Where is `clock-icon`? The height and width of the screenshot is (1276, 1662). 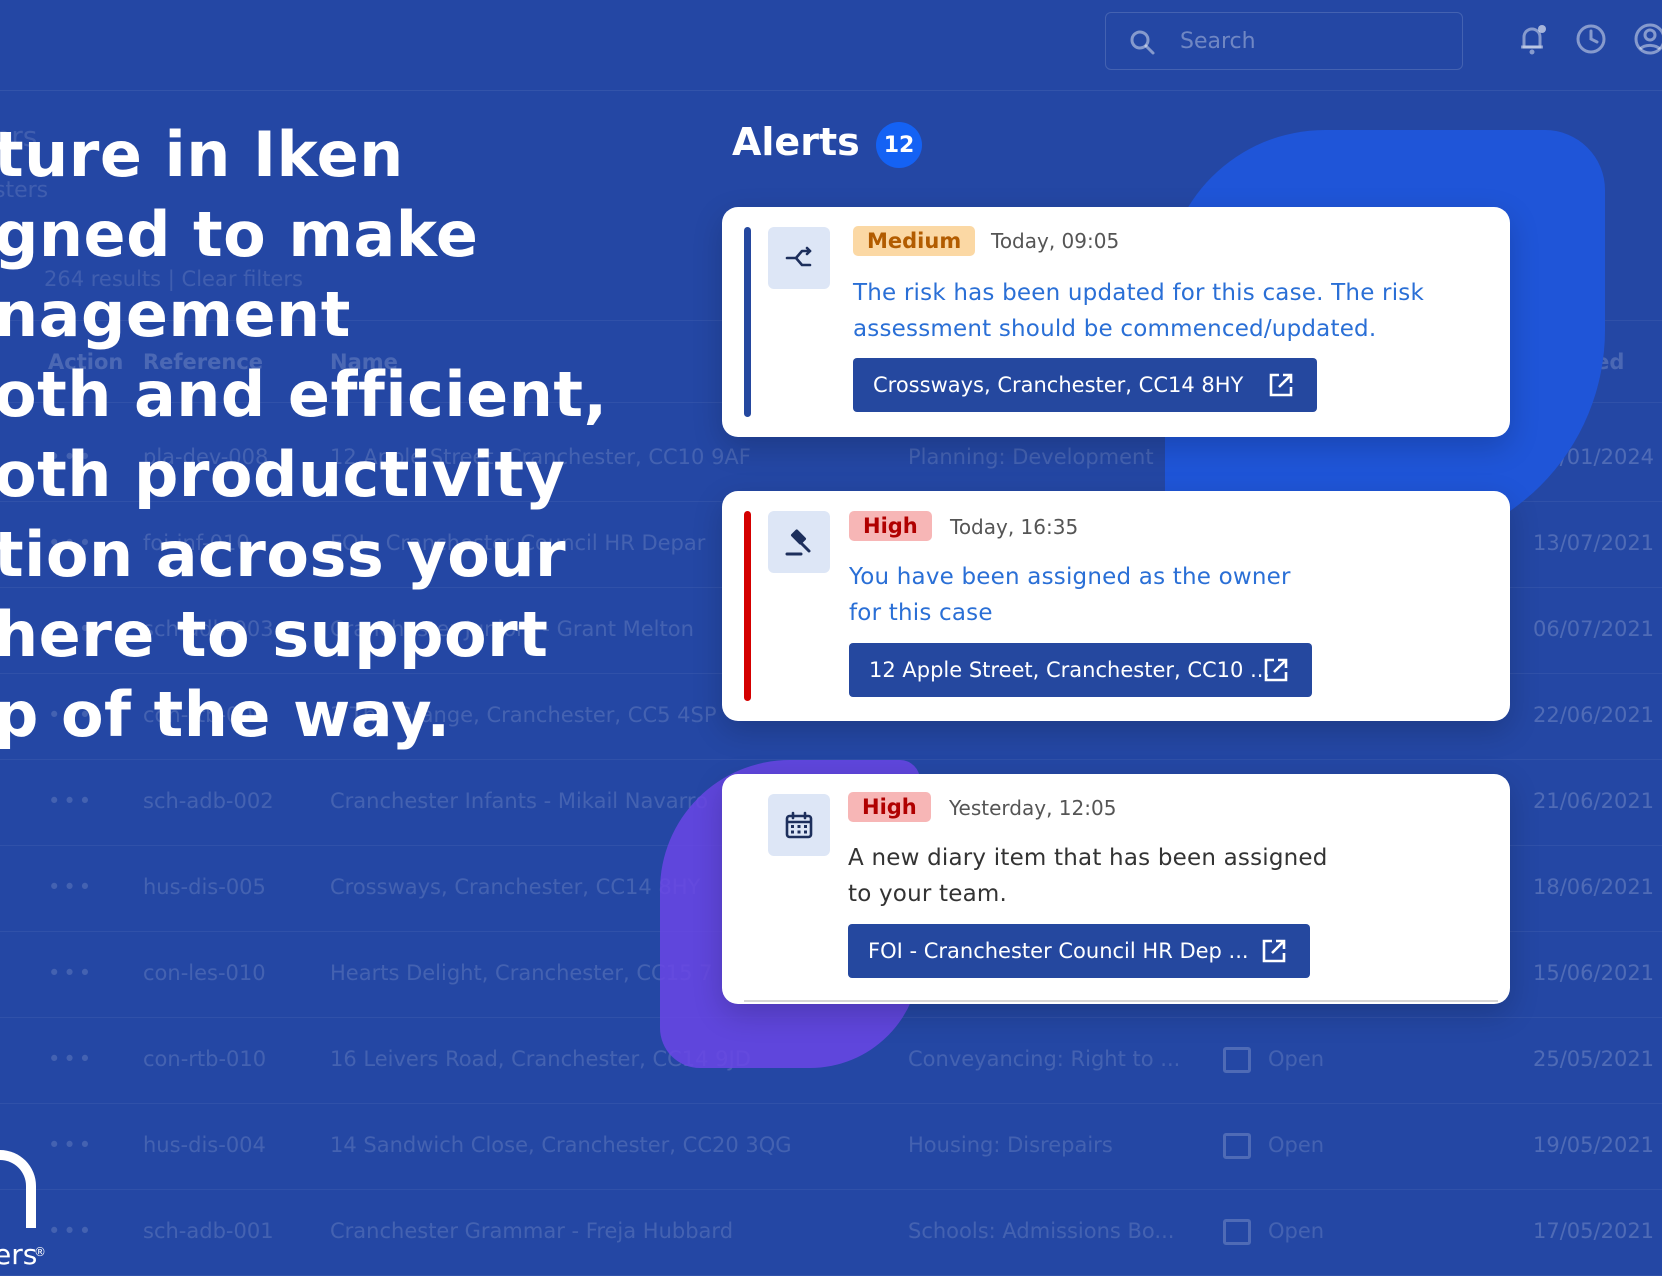 clock-icon is located at coordinates (1591, 39).